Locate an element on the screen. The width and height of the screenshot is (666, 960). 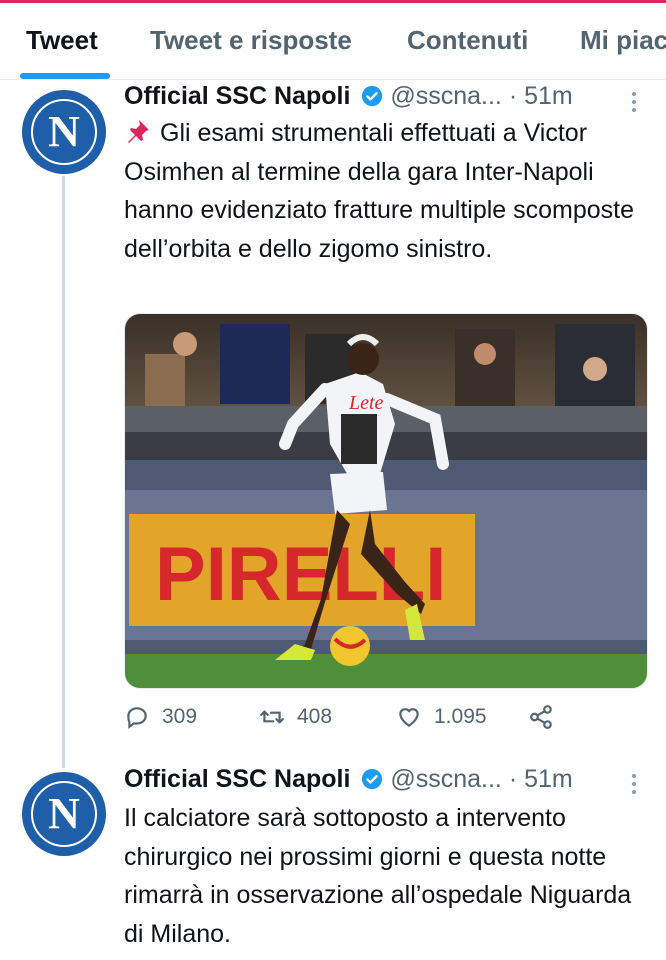
profile-tabs: Tweet Tweet e risposte Contenuti Mi piac is located at coordinates (333, 41).